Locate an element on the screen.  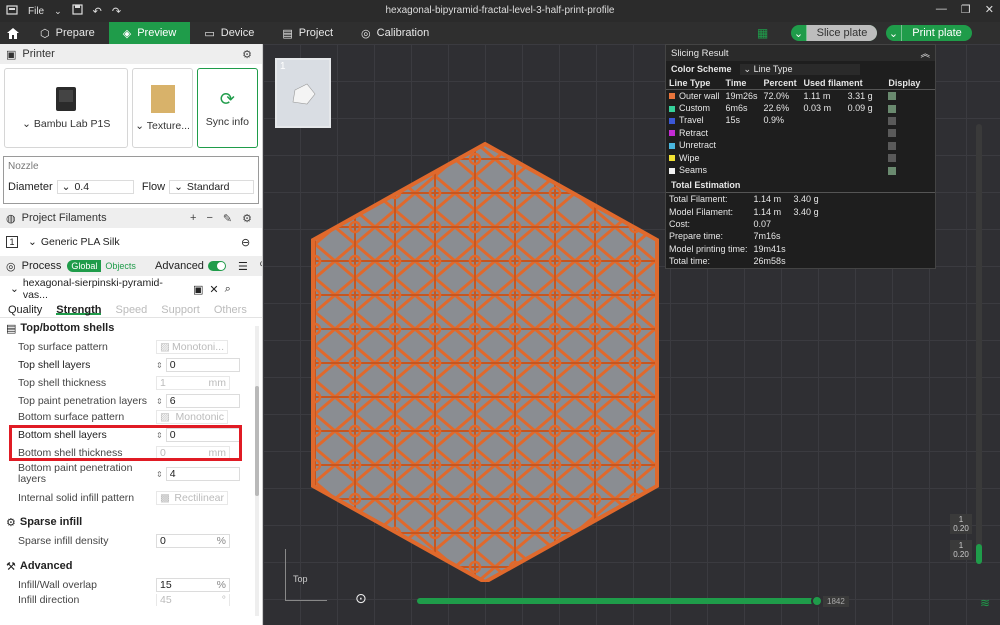
plate-grid-icon: ▦ is located at coordinates (762, 33).